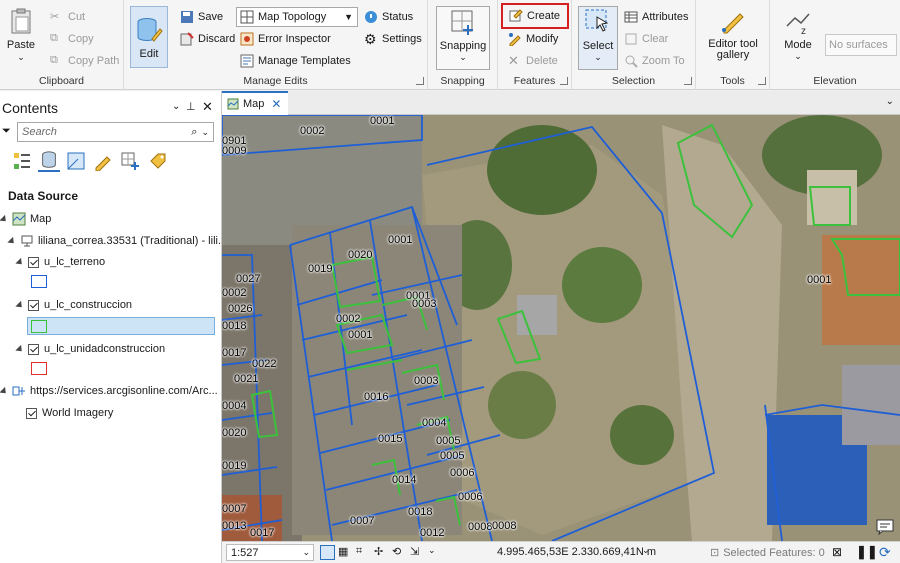 This screenshot has height=563, width=900. What do you see at coordinates (513, 60) in the screenshot?
I see `delete-icon: ✕` at bounding box center [513, 60].